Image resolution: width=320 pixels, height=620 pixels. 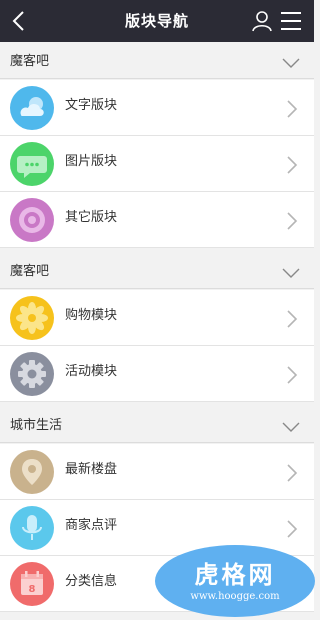 I want to click on item-label: 商家点评, so click(x=91, y=525).